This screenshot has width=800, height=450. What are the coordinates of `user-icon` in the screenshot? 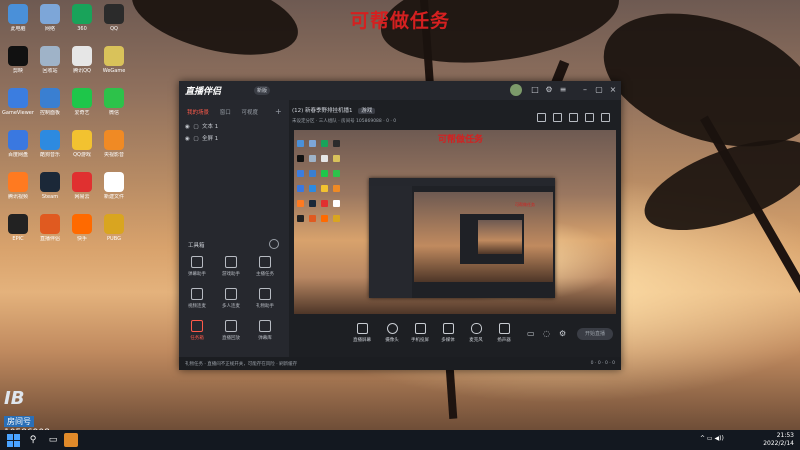 It's located at (231, 262).